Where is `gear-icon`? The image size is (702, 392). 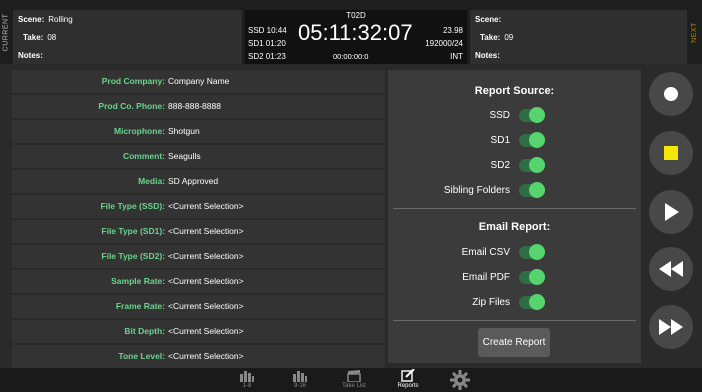
gear-icon is located at coordinates (460, 380).